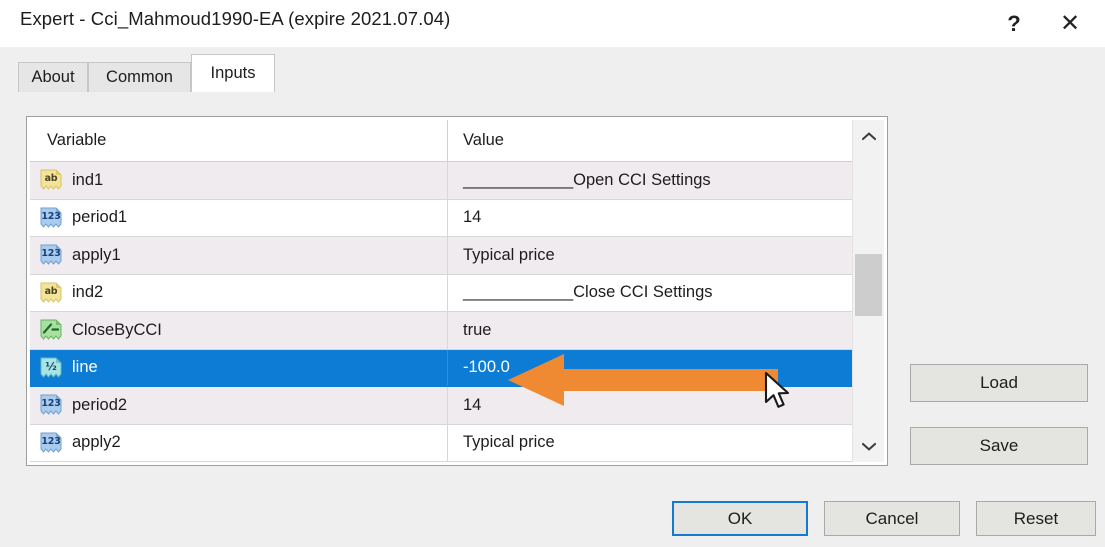 Image resolution: width=1105 pixels, height=547 pixels. What do you see at coordinates (100, 217) in the screenshot?
I see `variable-name-label: period1` at bounding box center [100, 217].